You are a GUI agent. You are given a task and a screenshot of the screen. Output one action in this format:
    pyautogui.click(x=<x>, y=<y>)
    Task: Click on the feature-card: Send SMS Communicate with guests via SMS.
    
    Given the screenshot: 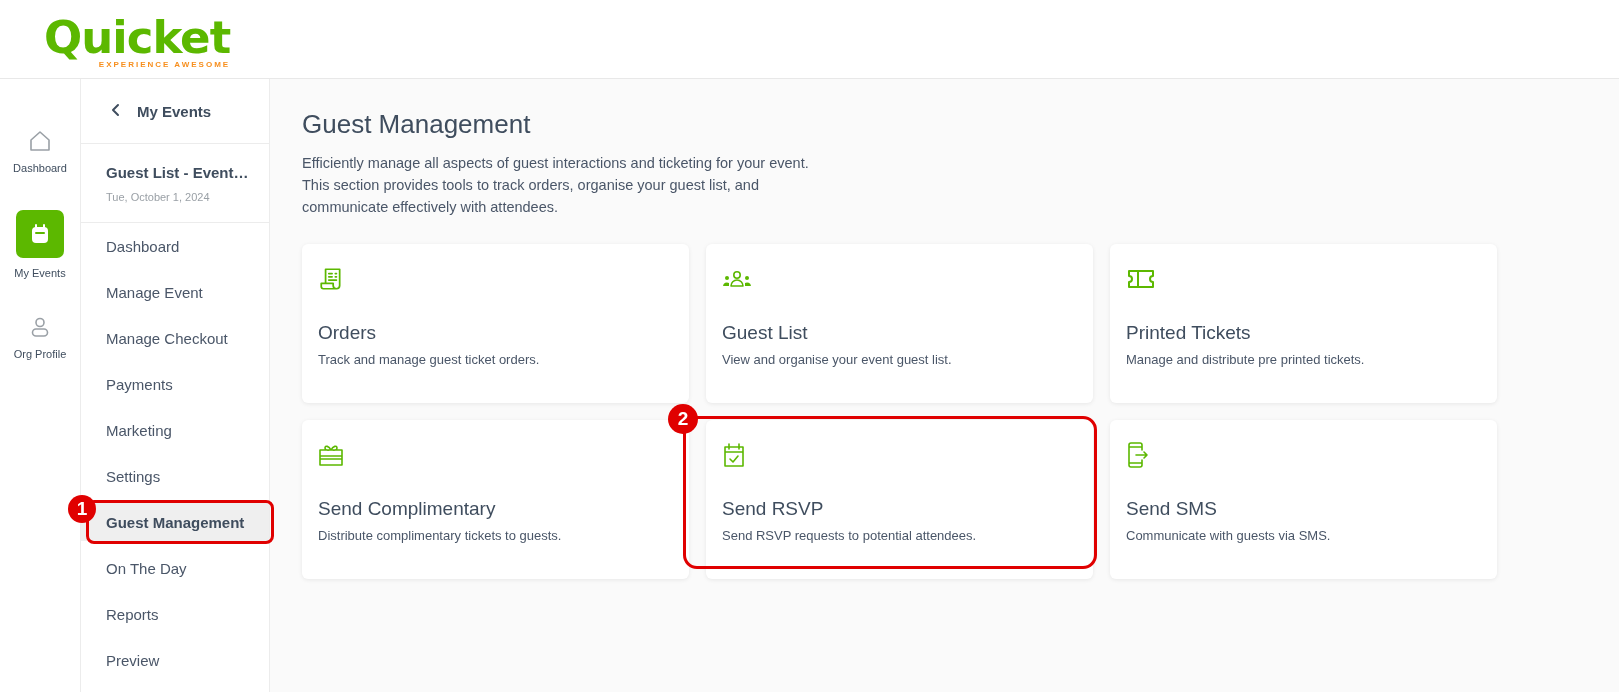 What is the action you would take?
    pyautogui.click(x=1303, y=499)
    